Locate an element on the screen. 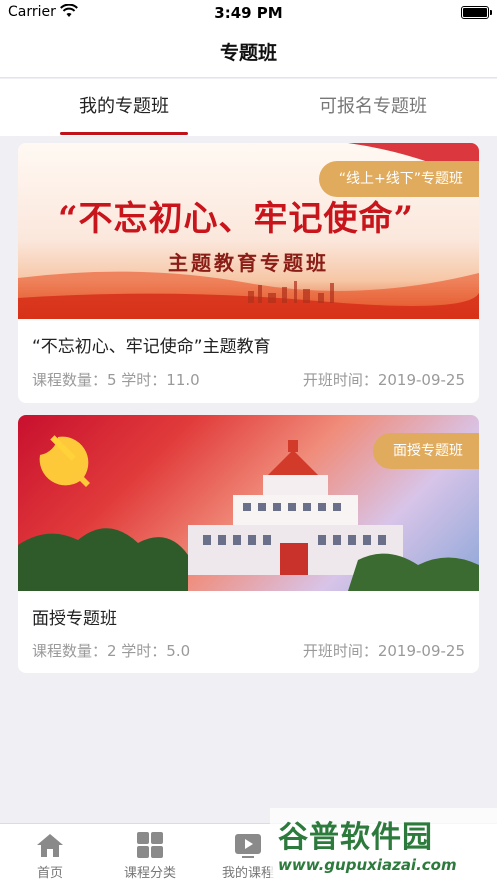 The width and height of the screenshot is (497, 883). tabbar-label: 课程分类 is located at coordinates (149, 873).